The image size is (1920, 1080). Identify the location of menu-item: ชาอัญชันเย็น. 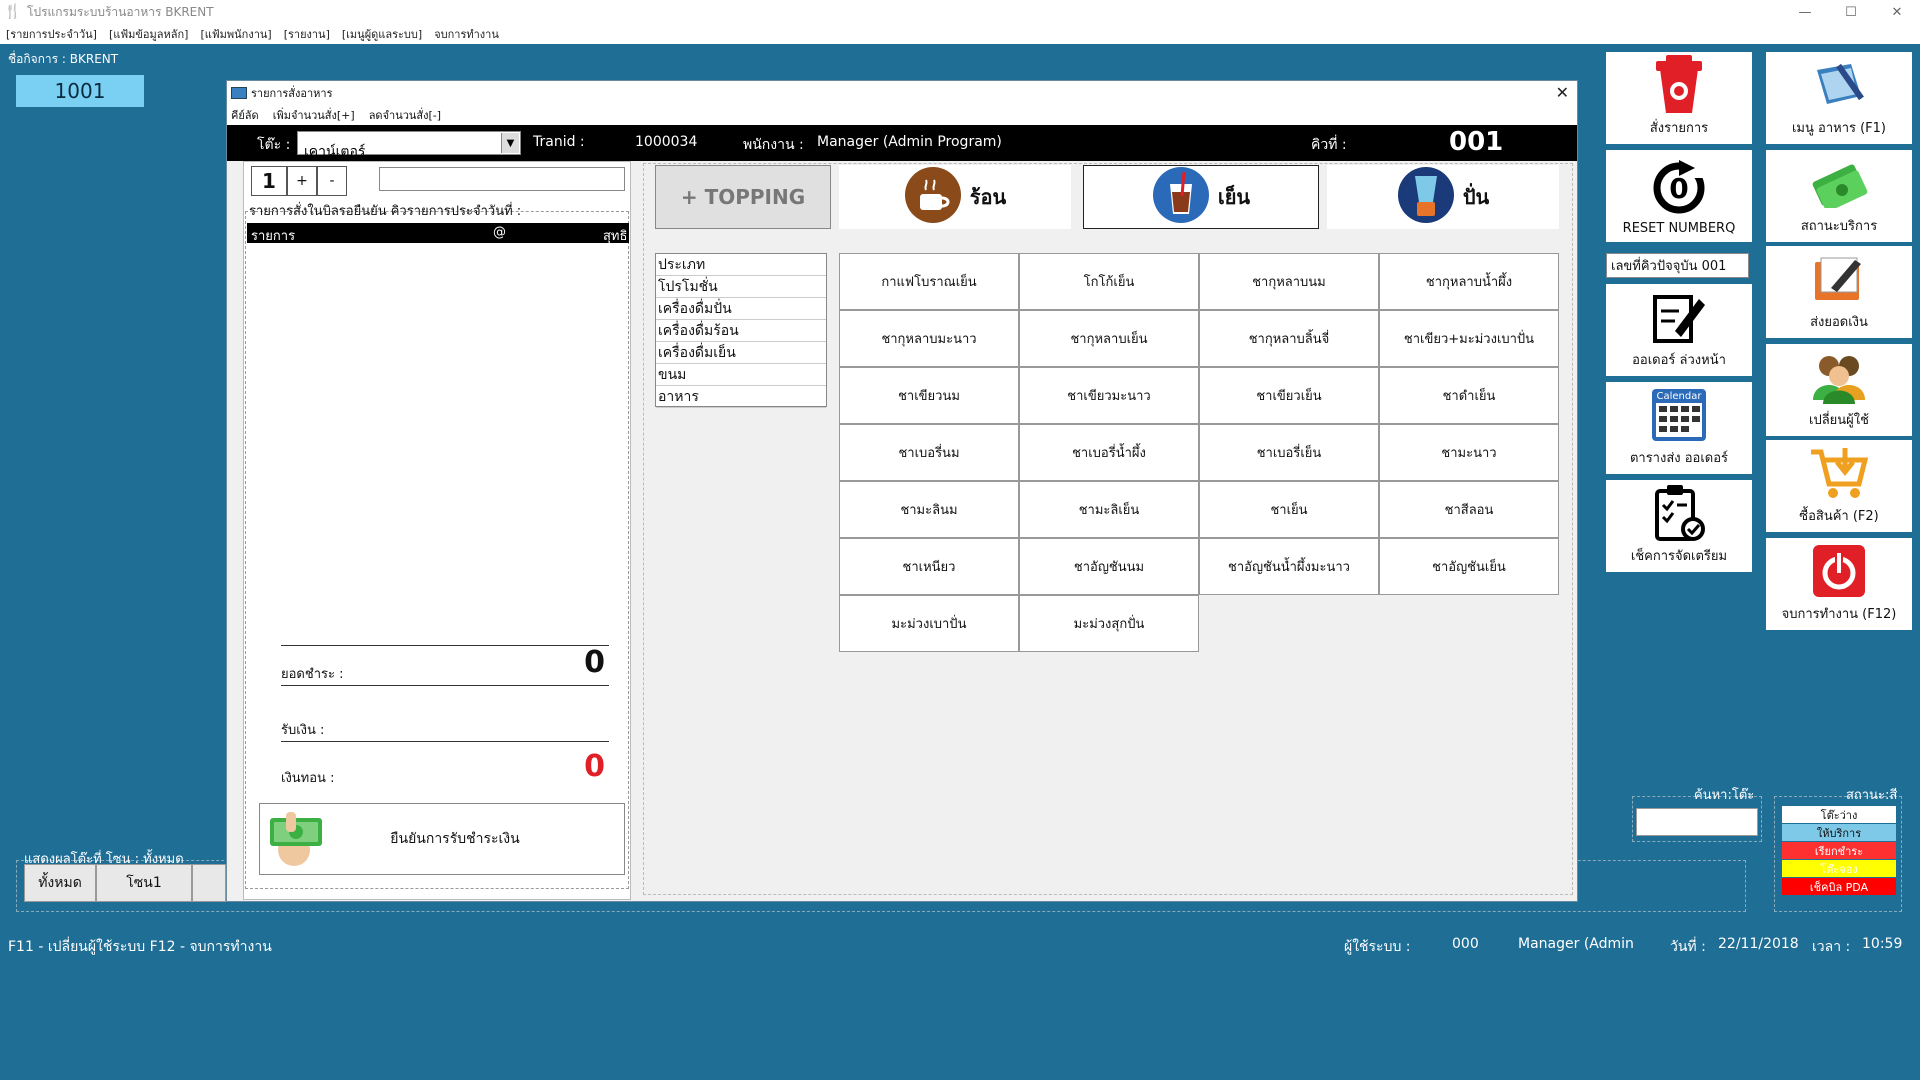
(1469, 566).